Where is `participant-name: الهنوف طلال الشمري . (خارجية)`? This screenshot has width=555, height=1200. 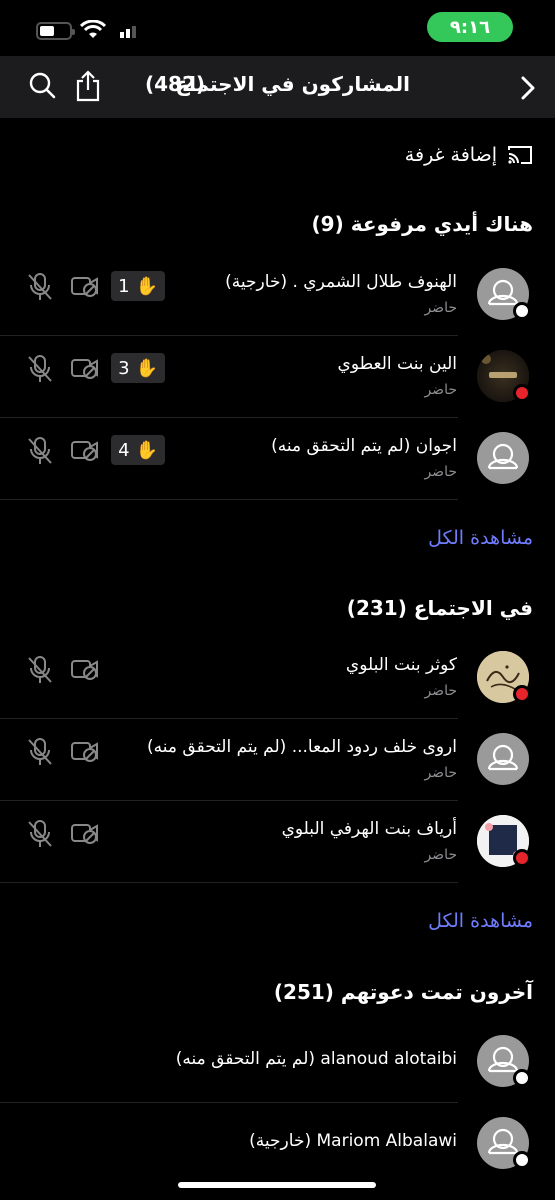 participant-name: الهنوف طلال الشمري . (خارجية) is located at coordinates (341, 282).